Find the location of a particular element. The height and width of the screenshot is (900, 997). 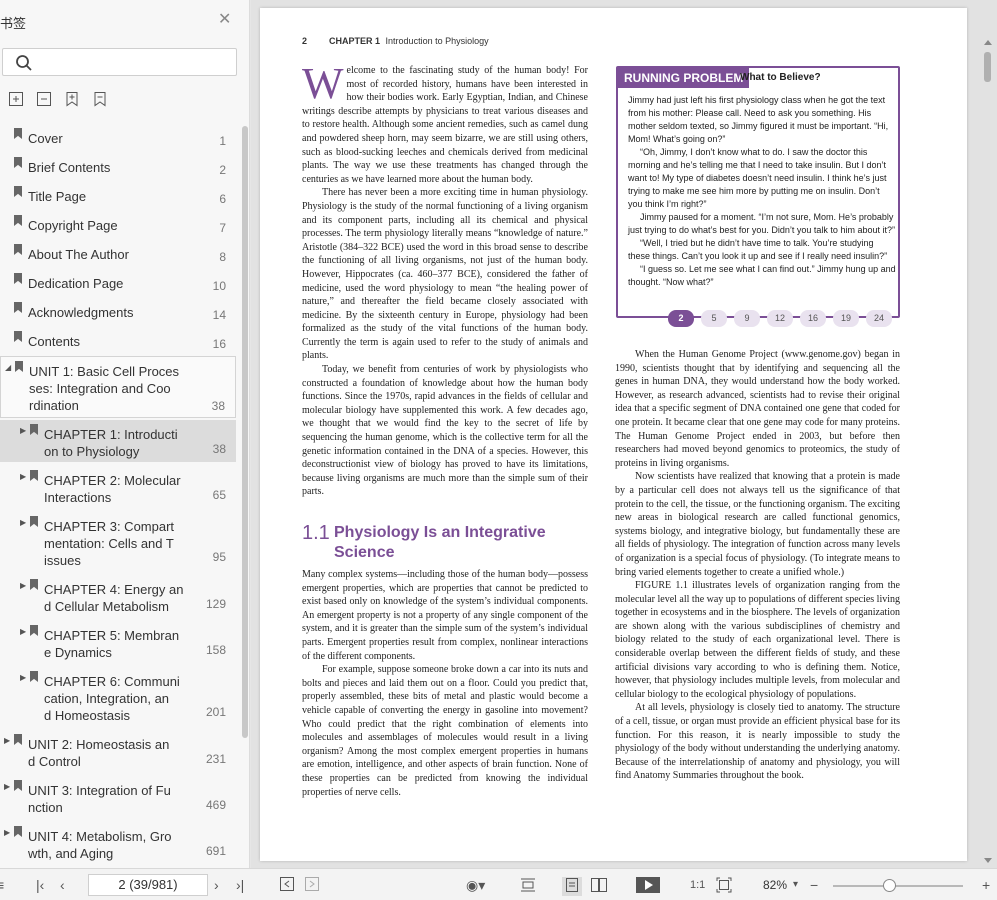

section-number: 1.1 is located at coordinates (316, 533).